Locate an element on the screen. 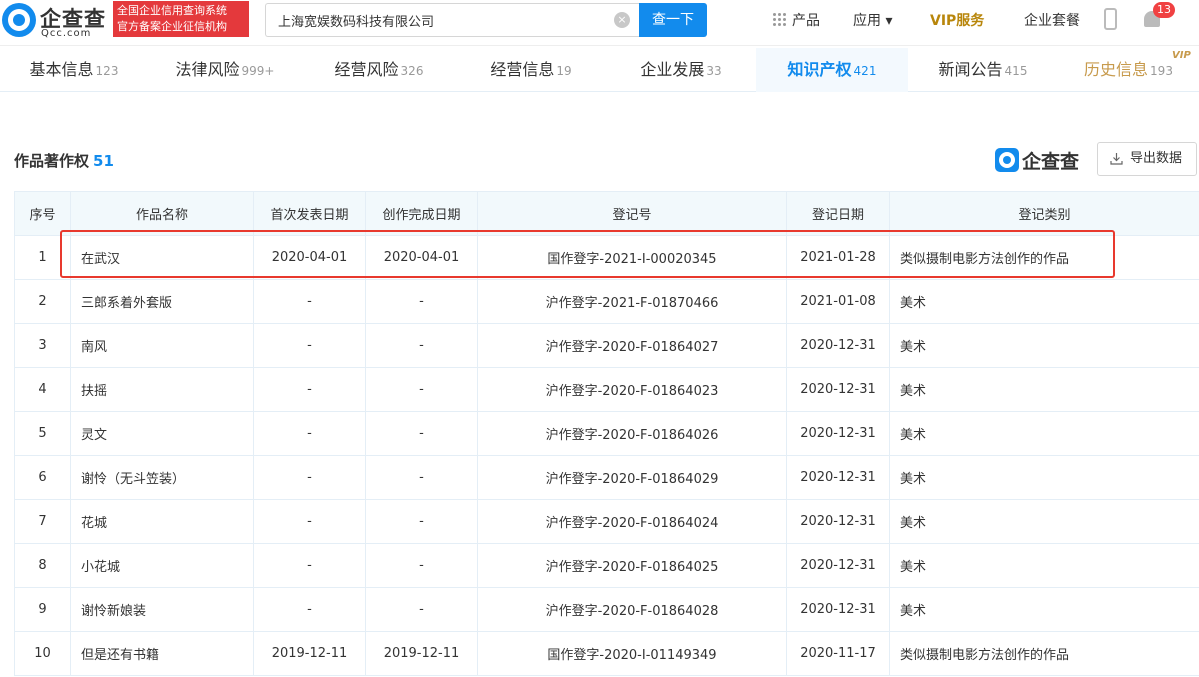 The image size is (1199, 677). cell-registration-number: 沪作登字-2020-F-01864025 is located at coordinates (632, 565).